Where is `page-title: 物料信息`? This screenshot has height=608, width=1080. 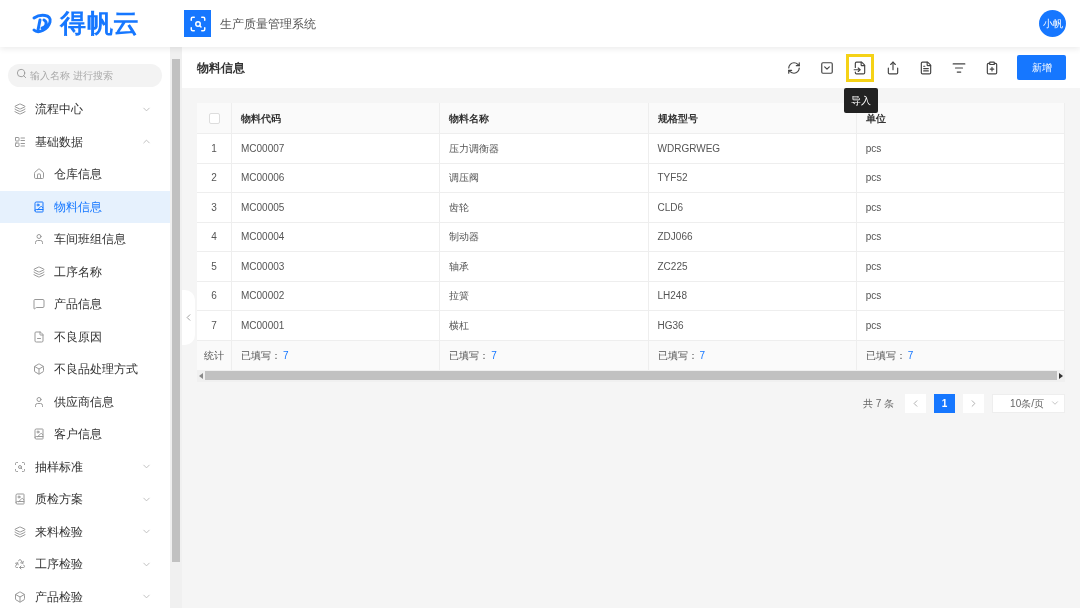 page-title: 物料信息 is located at coordinates (221, 68).